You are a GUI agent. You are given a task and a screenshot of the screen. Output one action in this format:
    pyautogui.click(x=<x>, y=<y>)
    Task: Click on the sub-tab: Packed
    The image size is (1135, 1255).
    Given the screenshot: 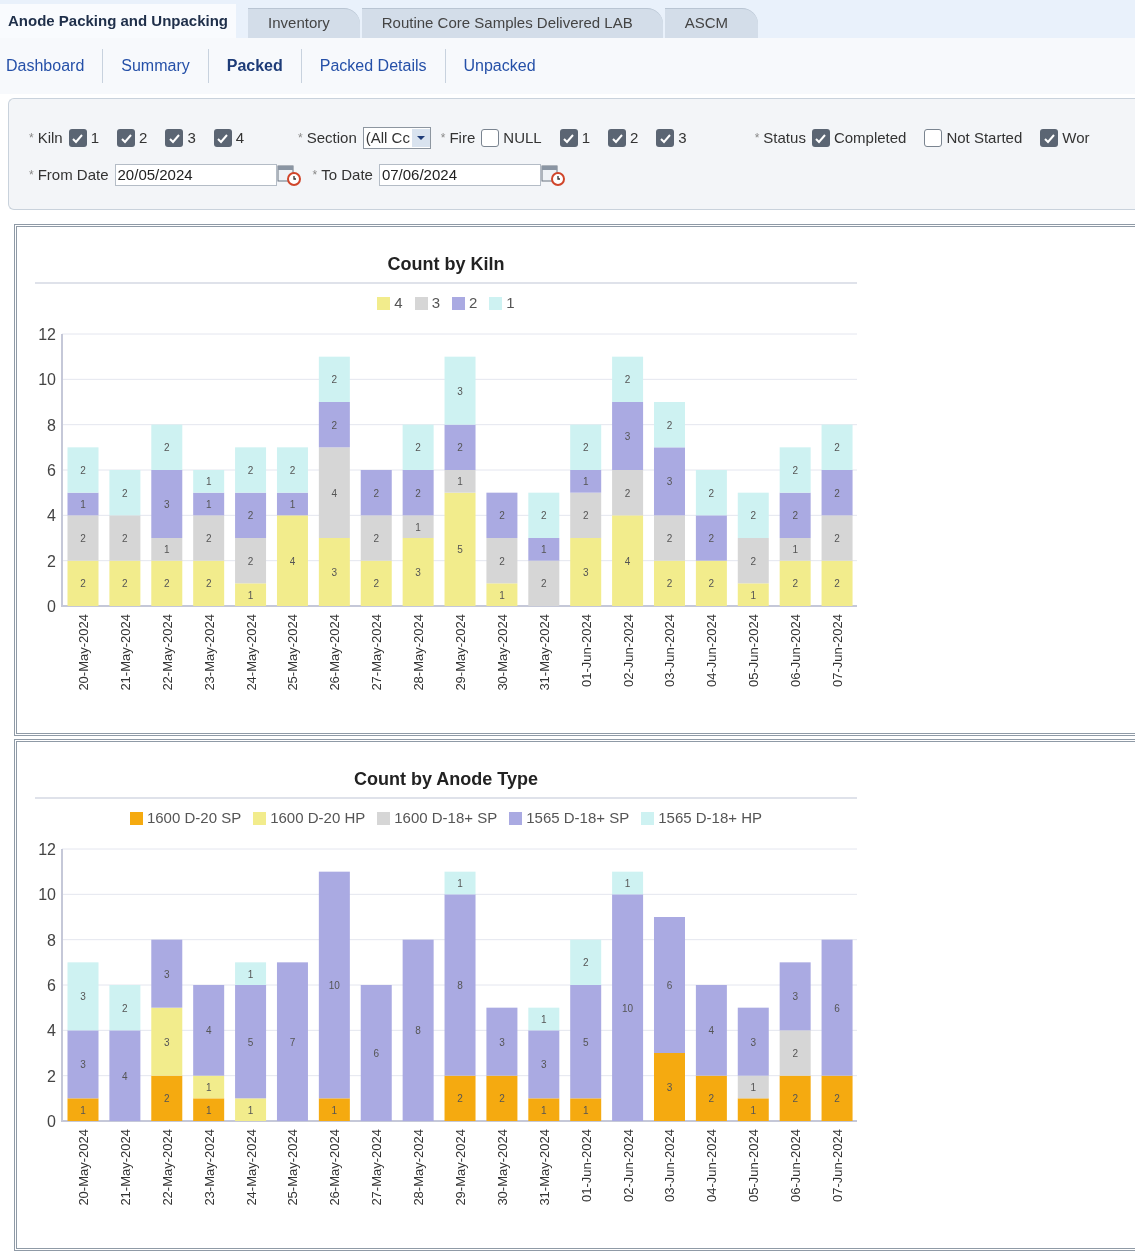 What is the action you would take?
    pyautogui.click(x=254, y=66)
    